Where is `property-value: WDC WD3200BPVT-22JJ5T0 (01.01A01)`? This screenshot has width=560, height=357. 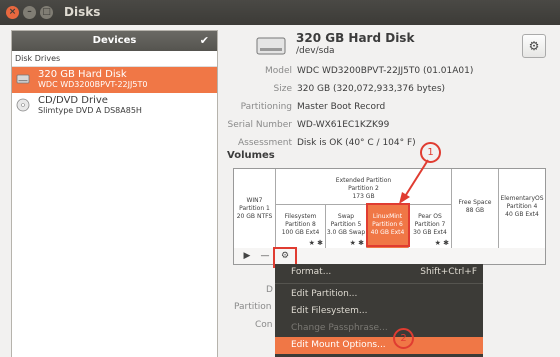
property-value: WDC WD3200BPVT-22JJ5T0 (01.01A01) is located at coordinates (385, 71).